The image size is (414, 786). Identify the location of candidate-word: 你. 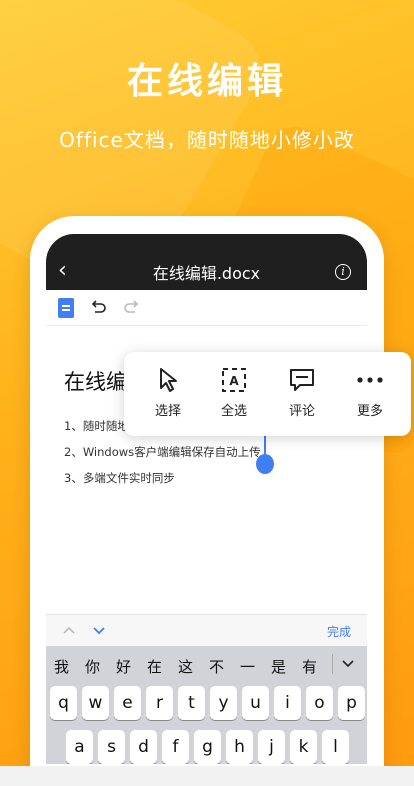
(92, 666).